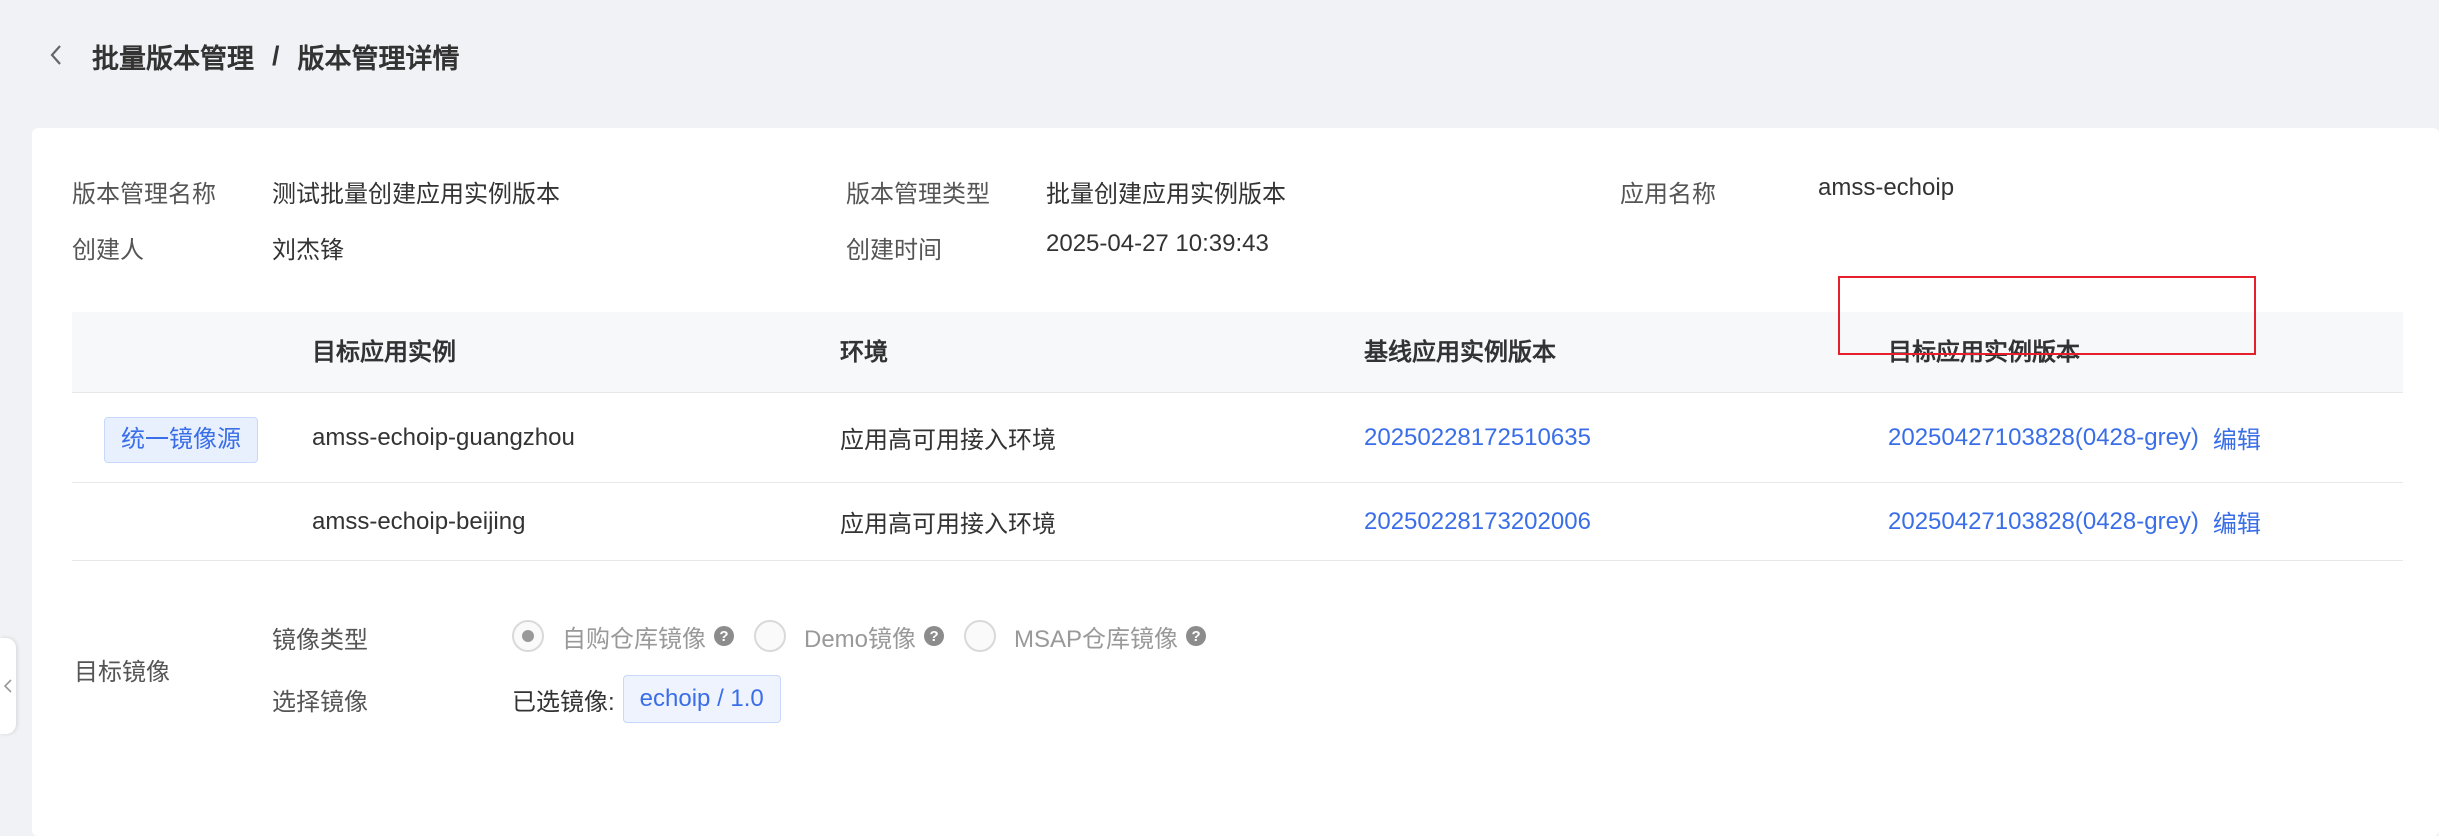 The image size is (2439, 836). I want to click on selected-image-row: 已选镜像: echoip / 1.0, so click(646, 699).